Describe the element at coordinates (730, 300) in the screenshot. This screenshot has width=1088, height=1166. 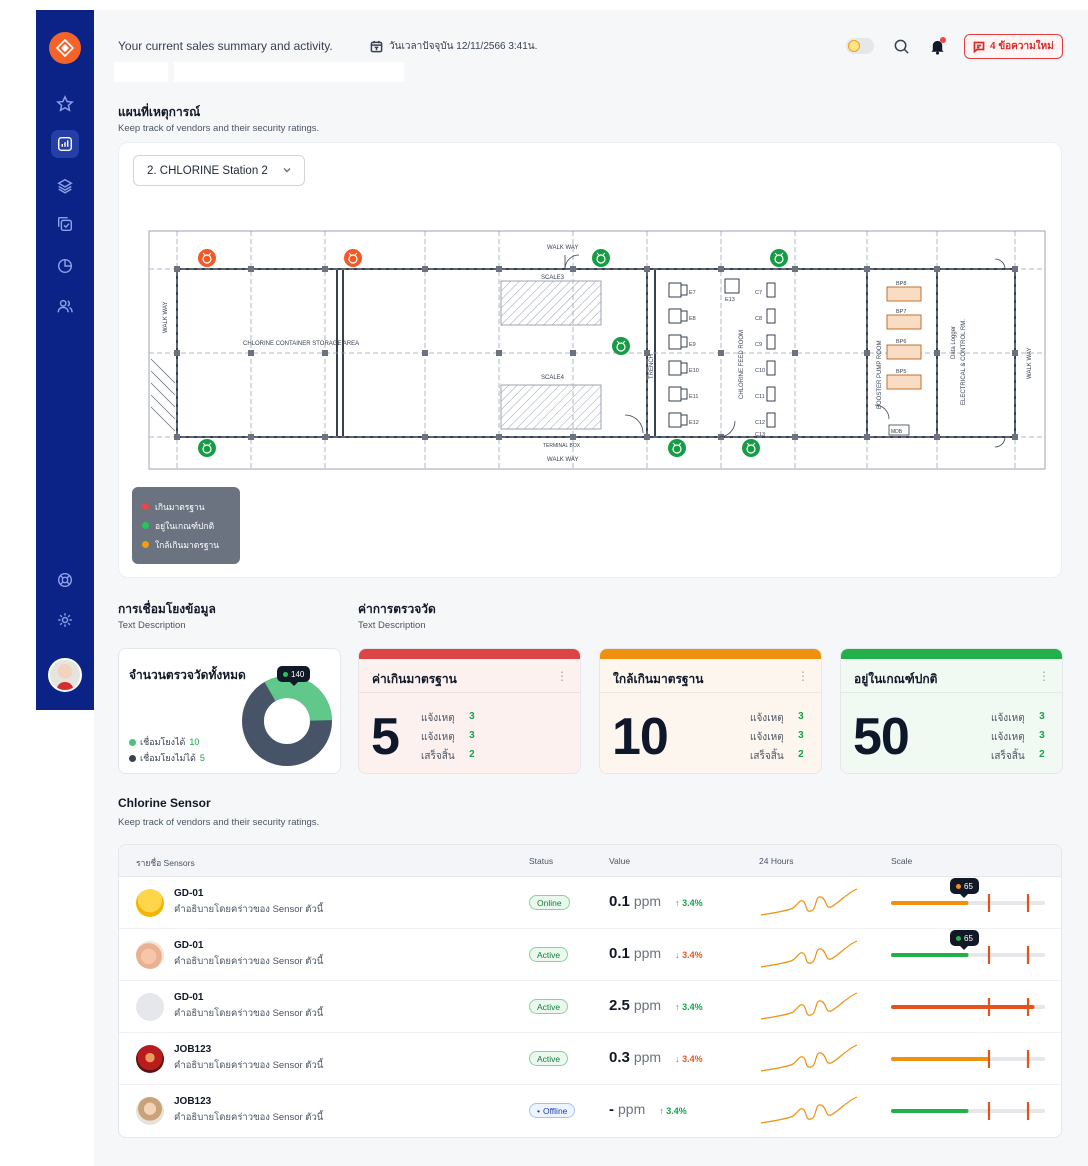
I see `e13-label: E13` at that location.